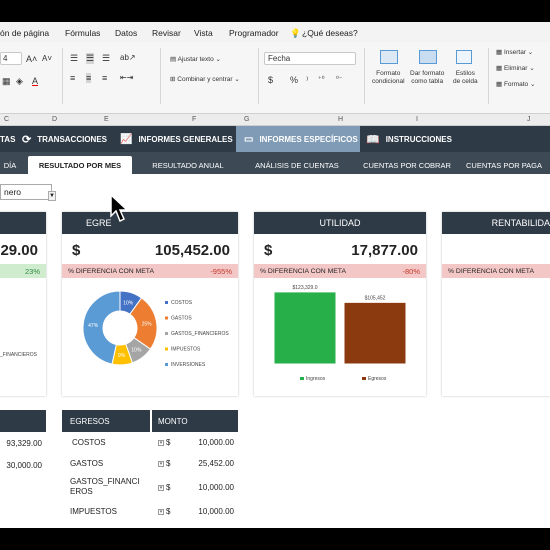 This screenshot has width=550, height=550. What do you see at coordinates (126, 33) in the screenshot?
I see `menu-data: Datos` at bounding box center [126, 33].